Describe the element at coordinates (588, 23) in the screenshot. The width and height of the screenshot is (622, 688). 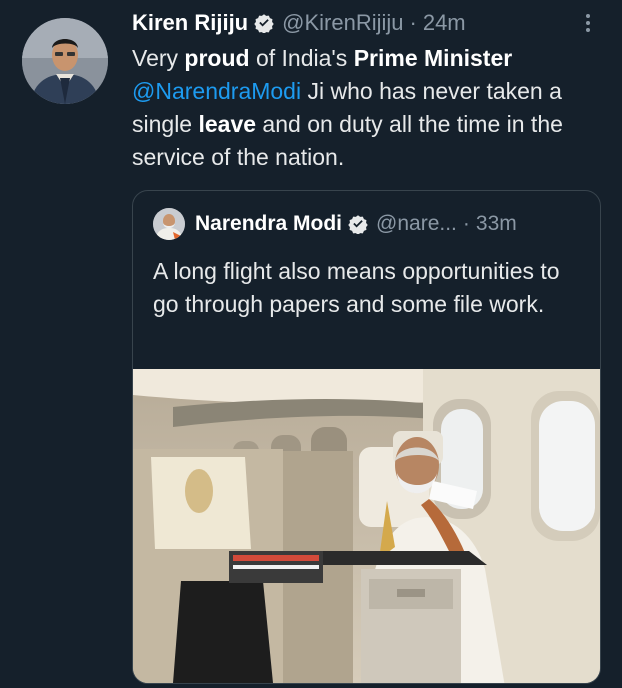
I see `more-options-icon` at that location.